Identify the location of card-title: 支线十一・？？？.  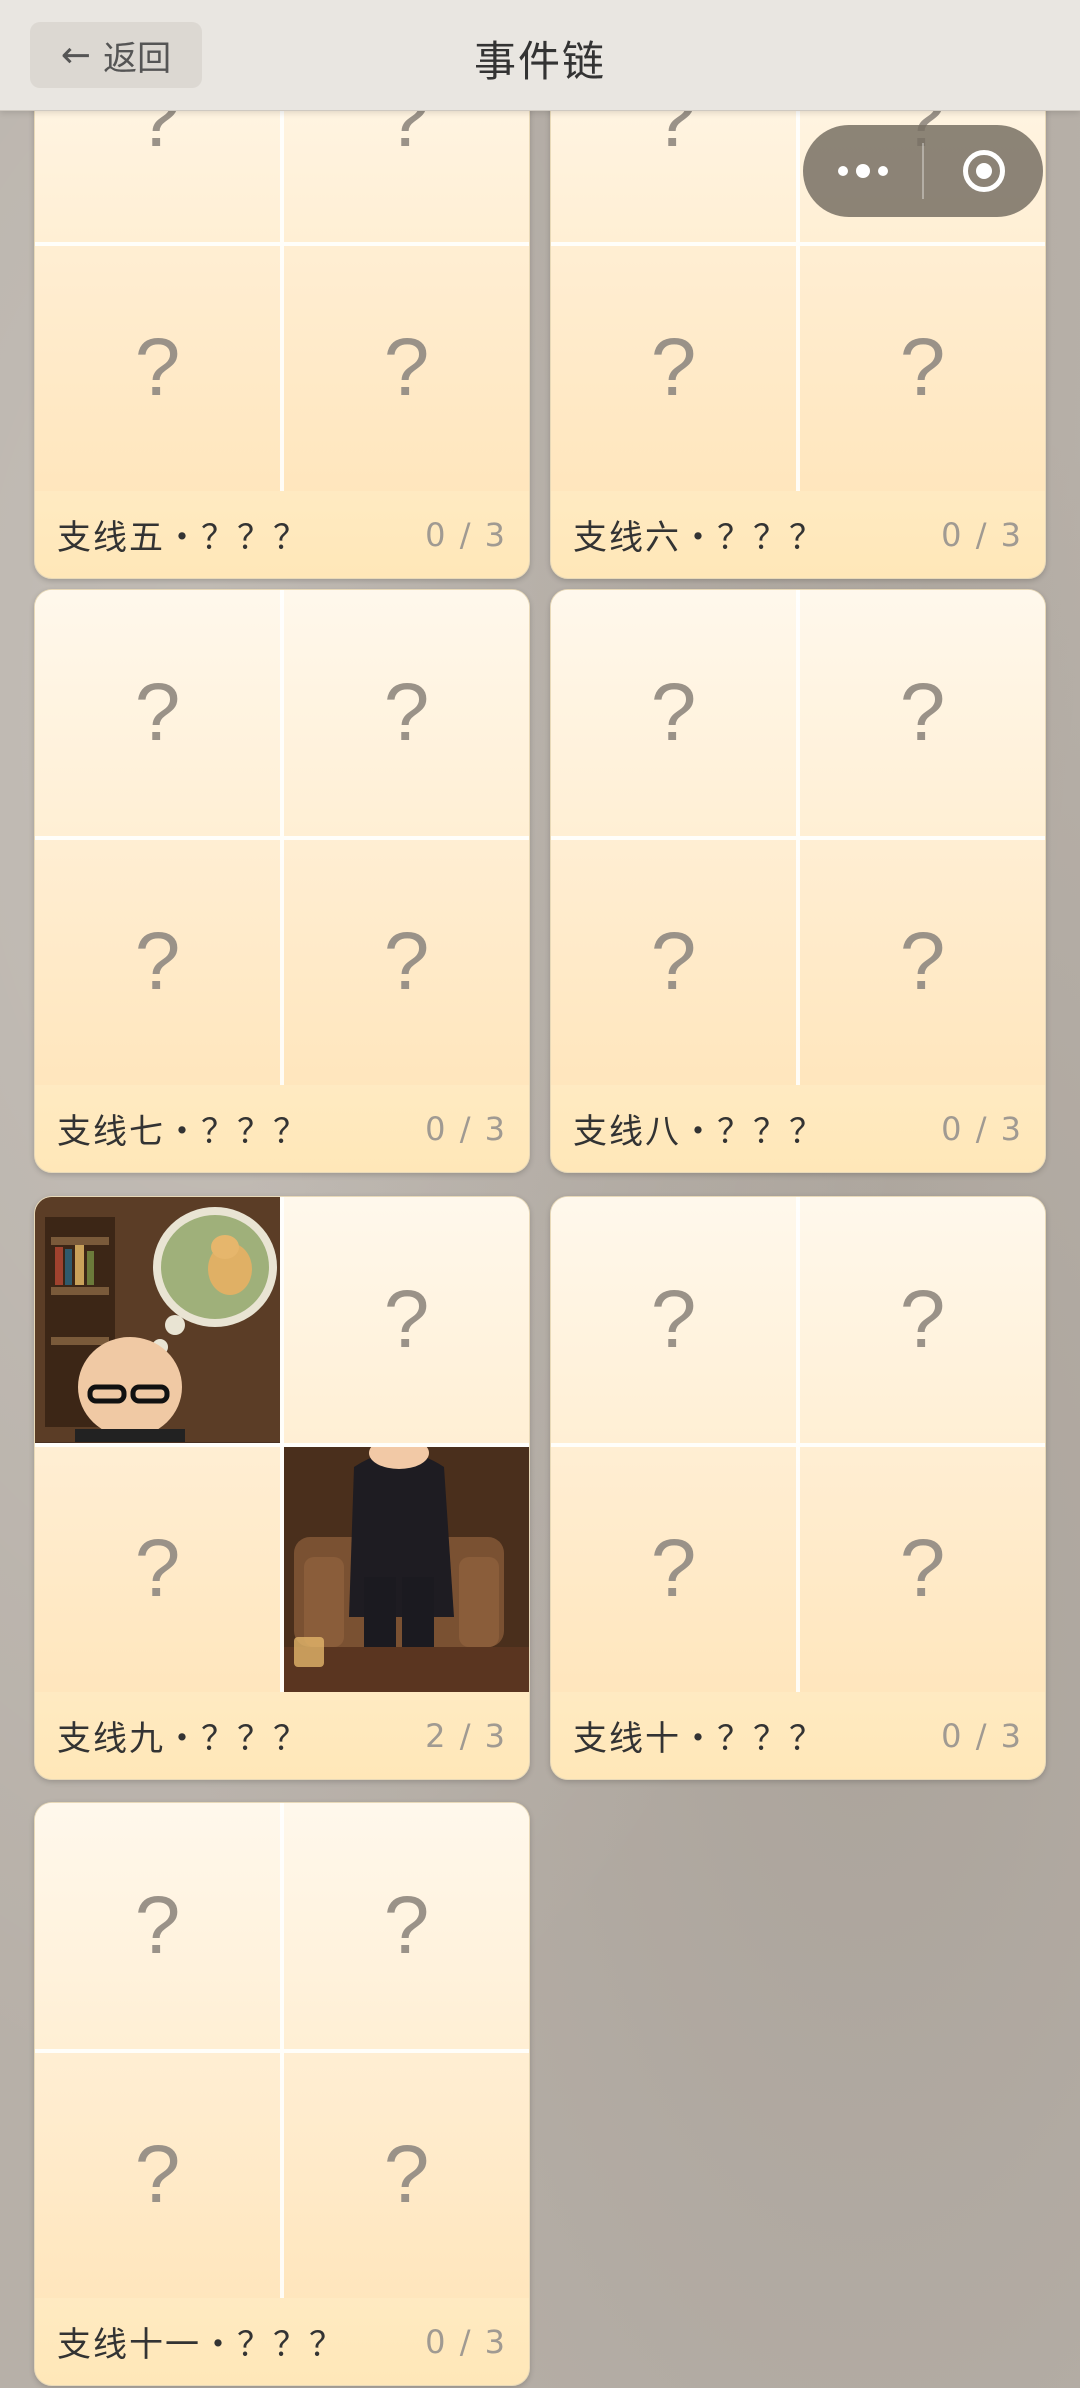
(201, 2345).